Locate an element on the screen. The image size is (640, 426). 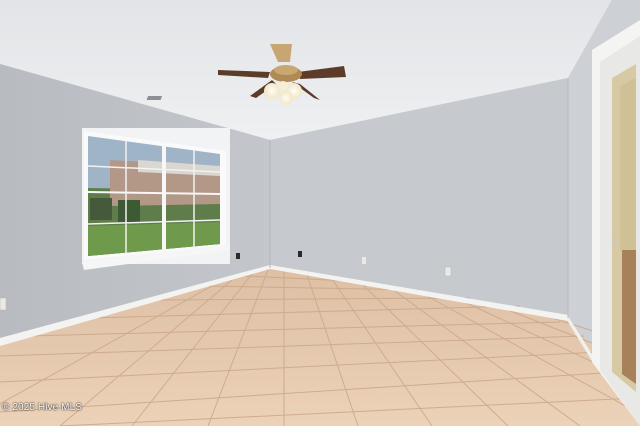
ceiling-vent is located at coordinates (154, 98).